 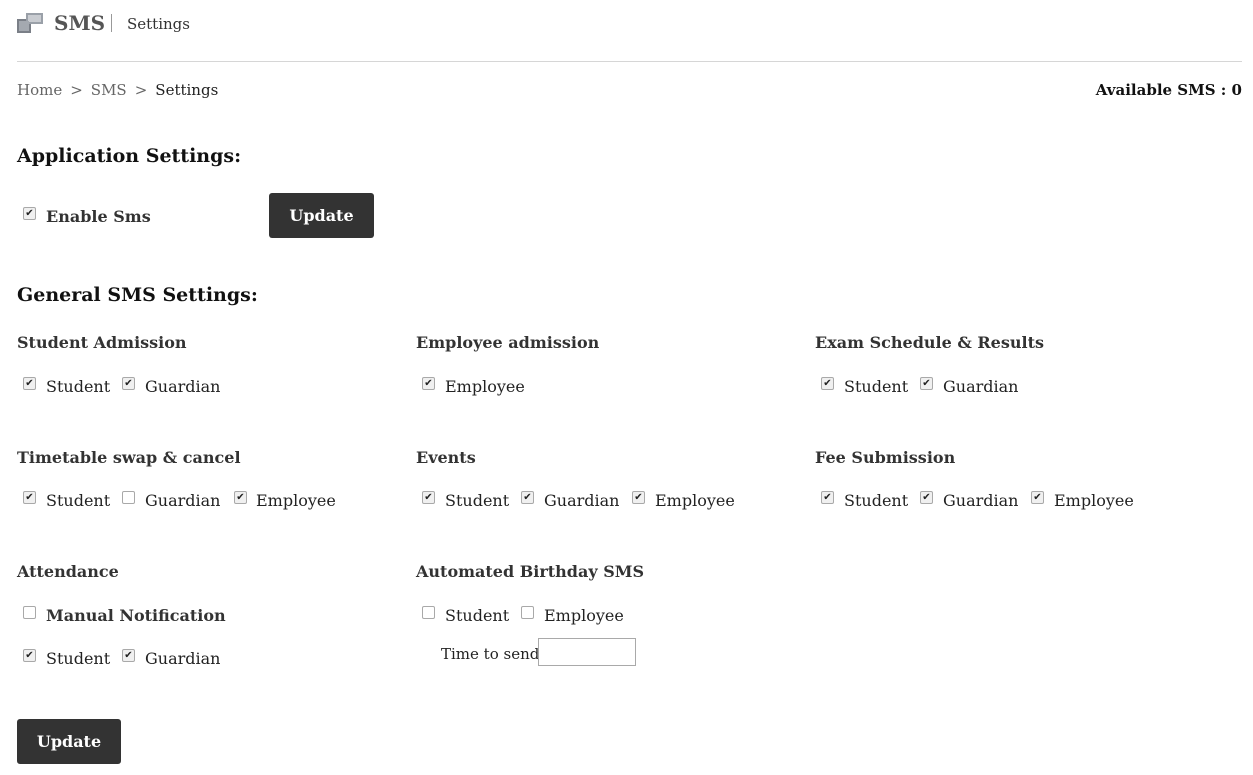 I want to click on birthday-sms-title: Automated Birthday SMS, so click(x=530, y=571).